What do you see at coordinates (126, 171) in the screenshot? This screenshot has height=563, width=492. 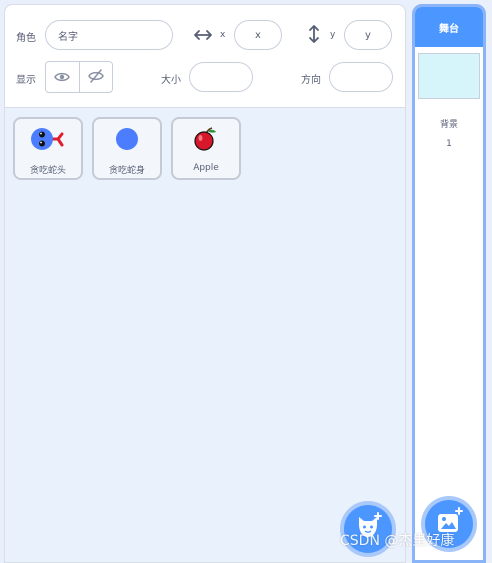 I see `sprite-name: 贪吃蛇身` at bounding box center [126, 171].